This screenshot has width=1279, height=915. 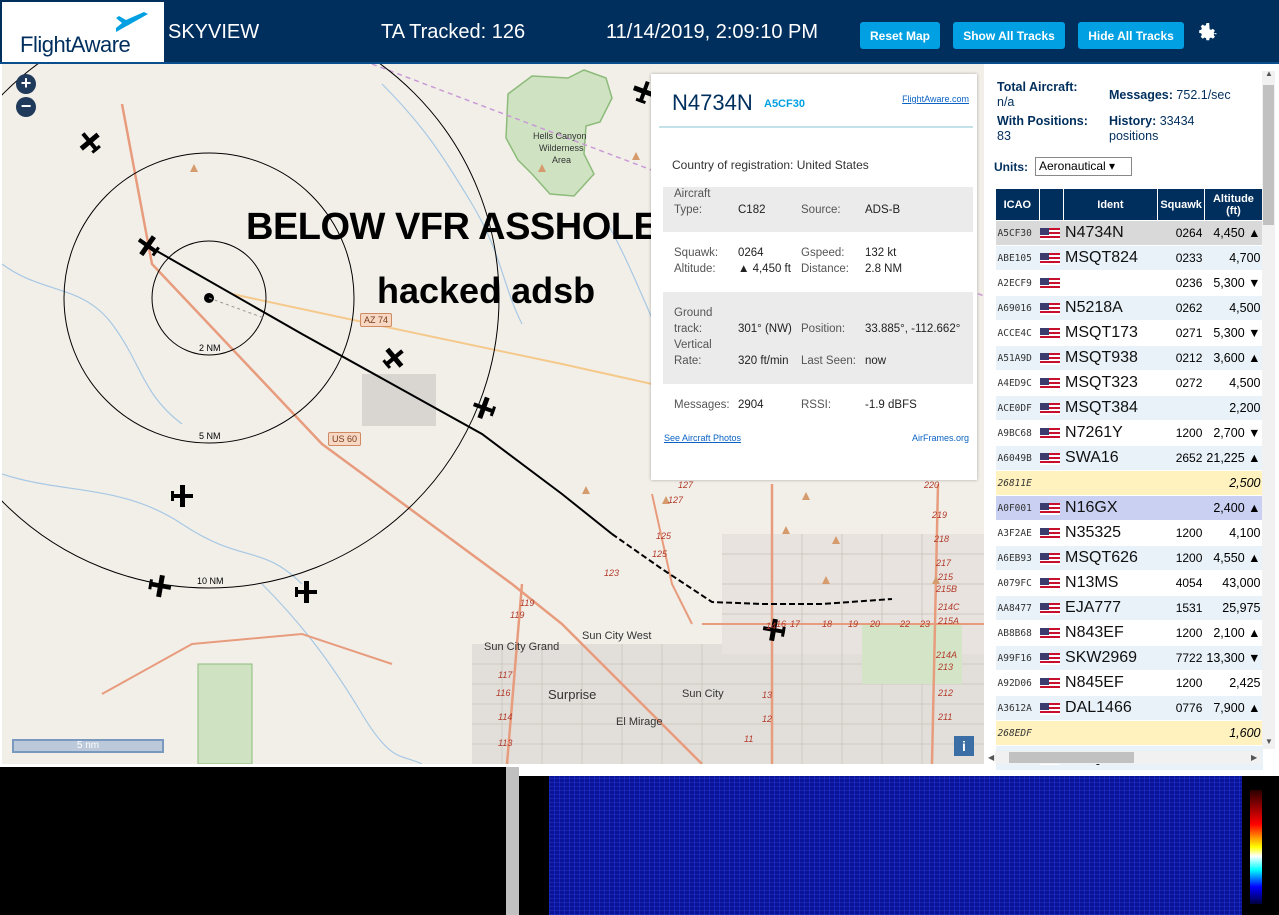 I want to click on road-num: 214A, so click(x=947, y=655).